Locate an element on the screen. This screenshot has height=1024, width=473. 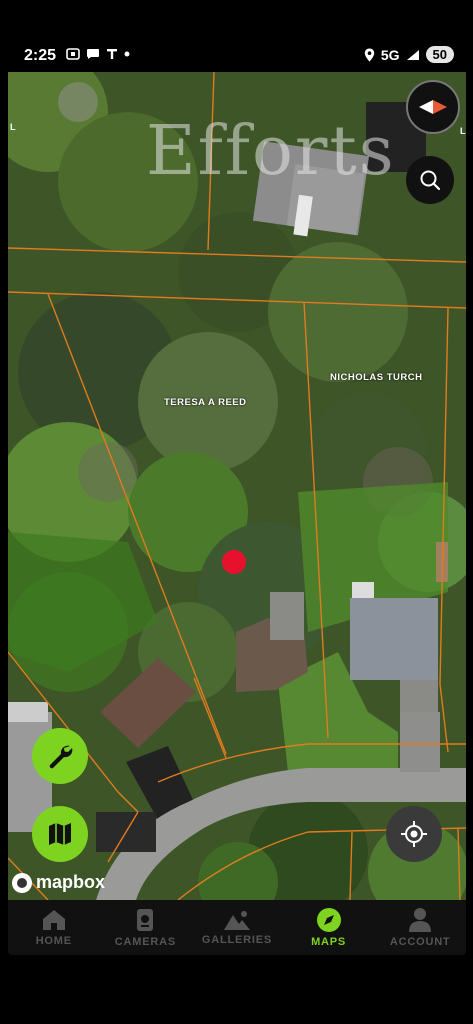
locate-me-button is located at coordinates (414, 834).